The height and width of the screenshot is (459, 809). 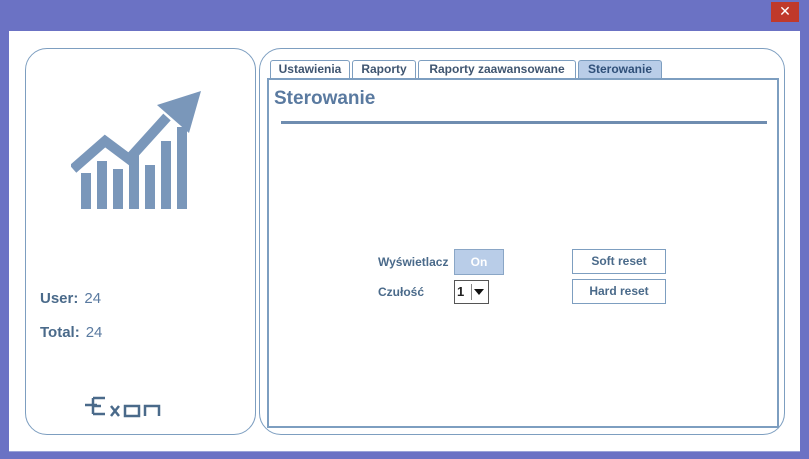 What do you see at coordinates (325, 98) in the screenshot?
I see `page-title: Sterowanie` at bounding box center [325, 98].